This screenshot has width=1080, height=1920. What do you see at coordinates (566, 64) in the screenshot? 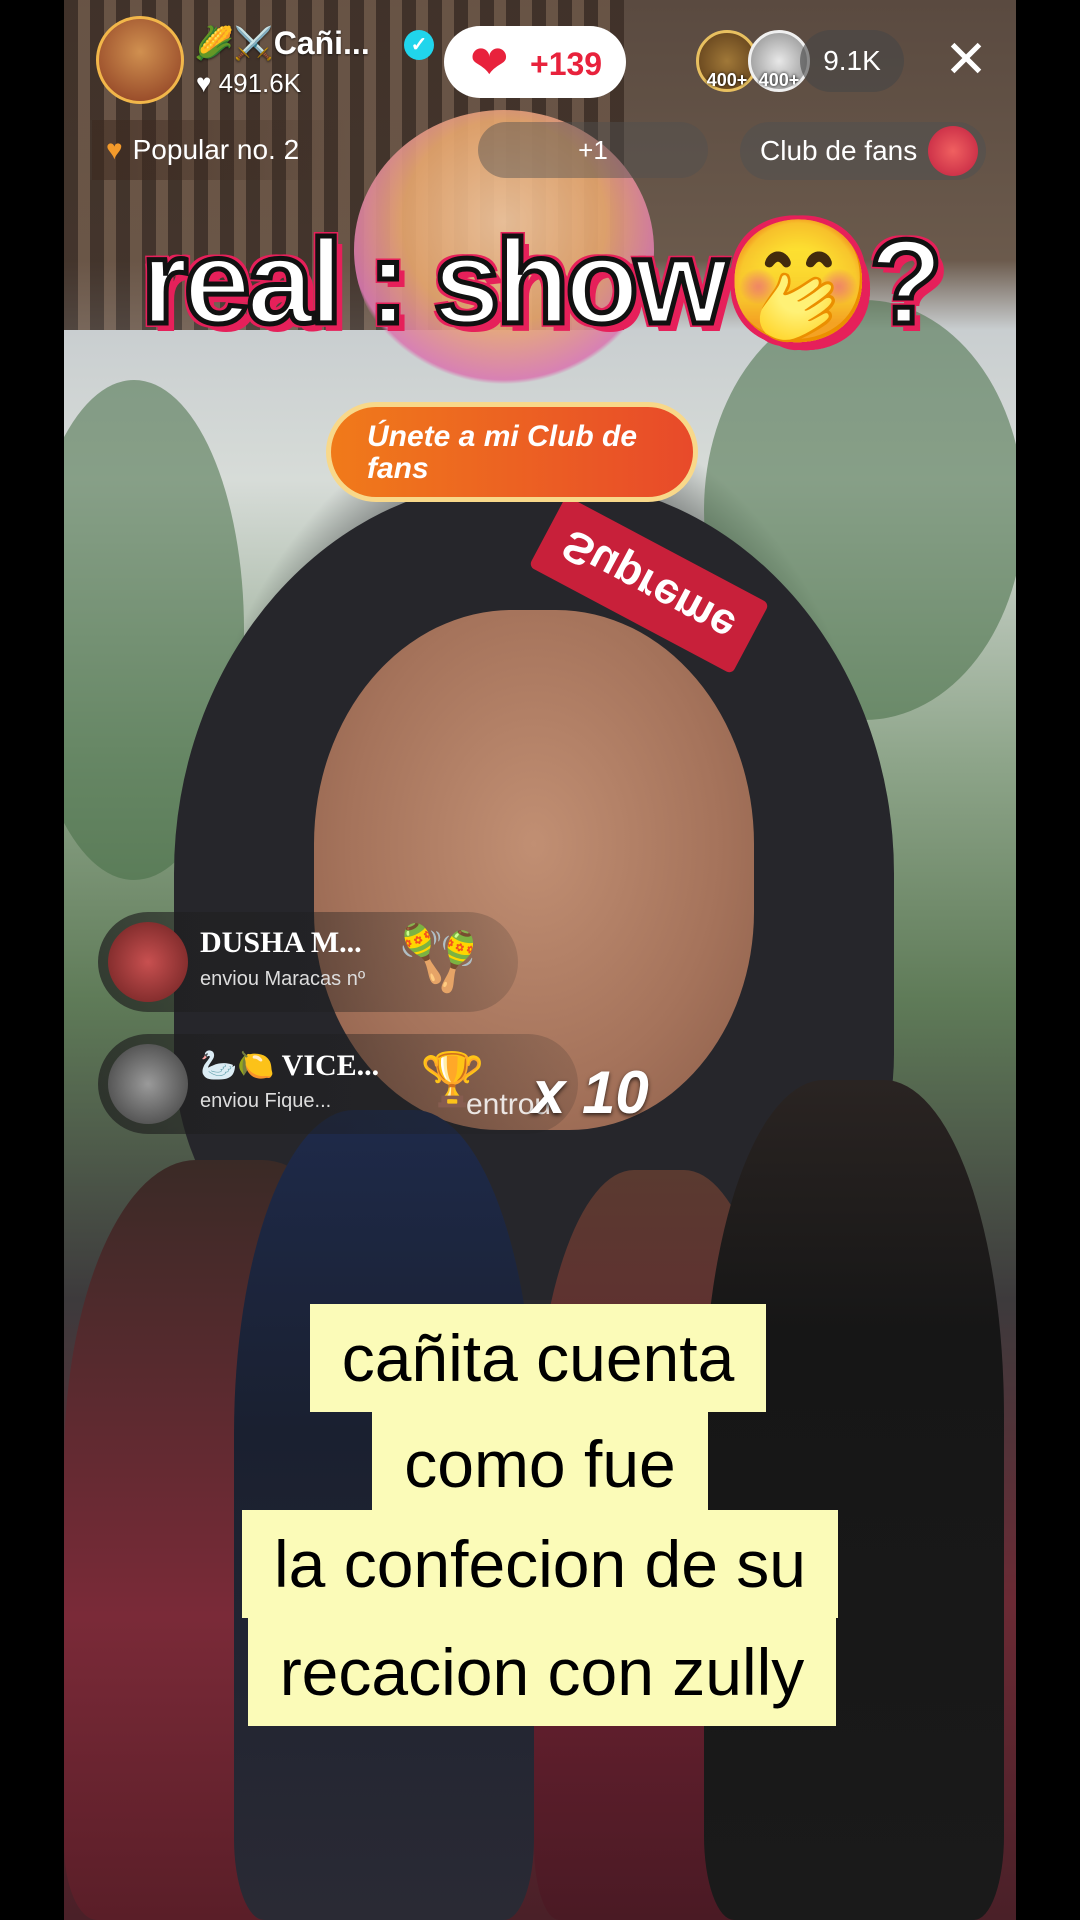
I see `like-count: +139` at bounding box center [566, 64].